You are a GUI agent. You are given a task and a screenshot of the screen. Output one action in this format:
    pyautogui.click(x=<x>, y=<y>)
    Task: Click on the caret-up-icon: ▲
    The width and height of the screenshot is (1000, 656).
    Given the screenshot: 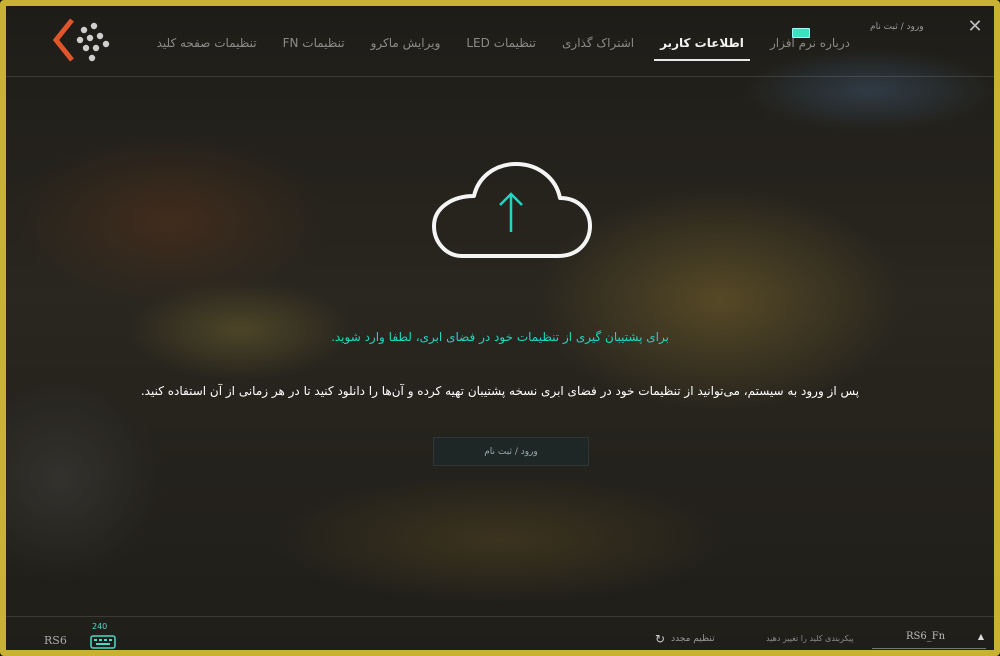 What is the action you would take?
    pyautogui.click(x=980, y=636)
    